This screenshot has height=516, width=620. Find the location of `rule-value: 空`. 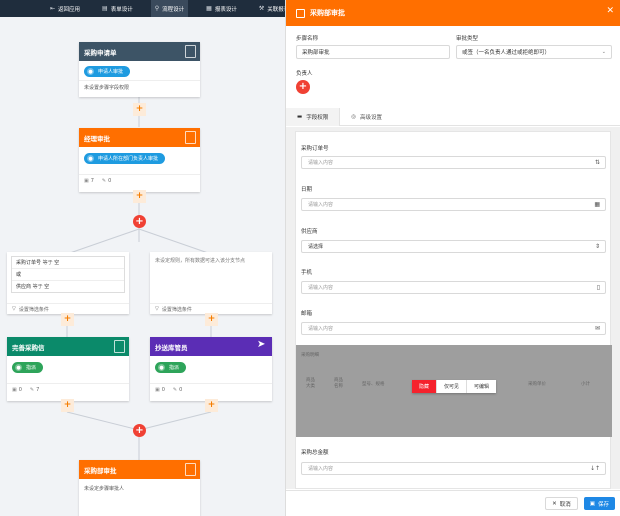

rule-value: 空 is located at coordinates (47, 287).